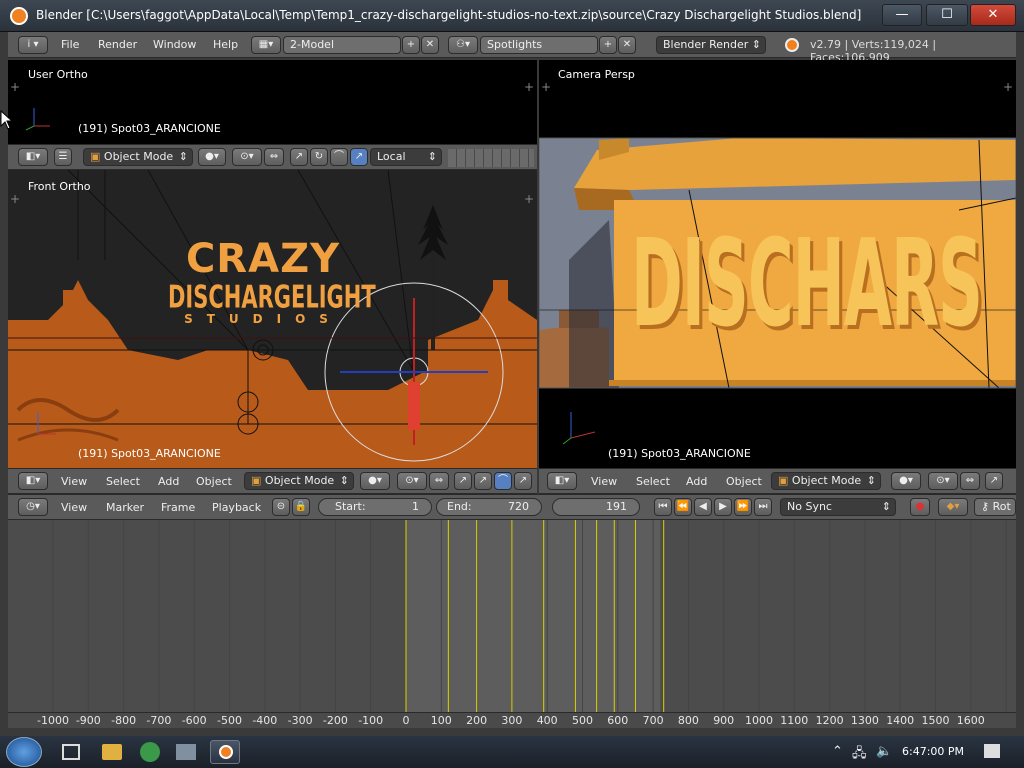  Describe the element at coordinates (608, 45) in the screenshot. I see `add-scene-button: +` at that location.